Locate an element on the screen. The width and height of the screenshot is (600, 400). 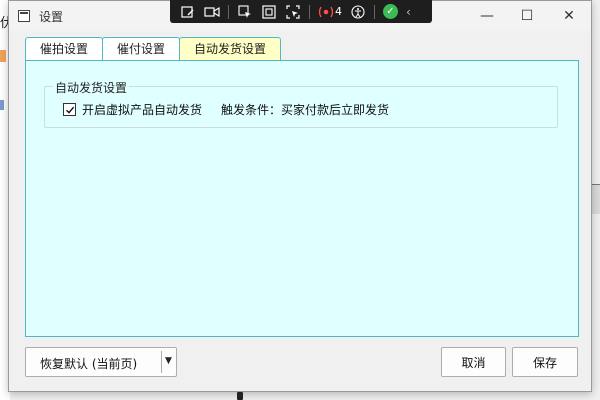
group-title: 自动发货设置 is located at coordinates (91, 87).